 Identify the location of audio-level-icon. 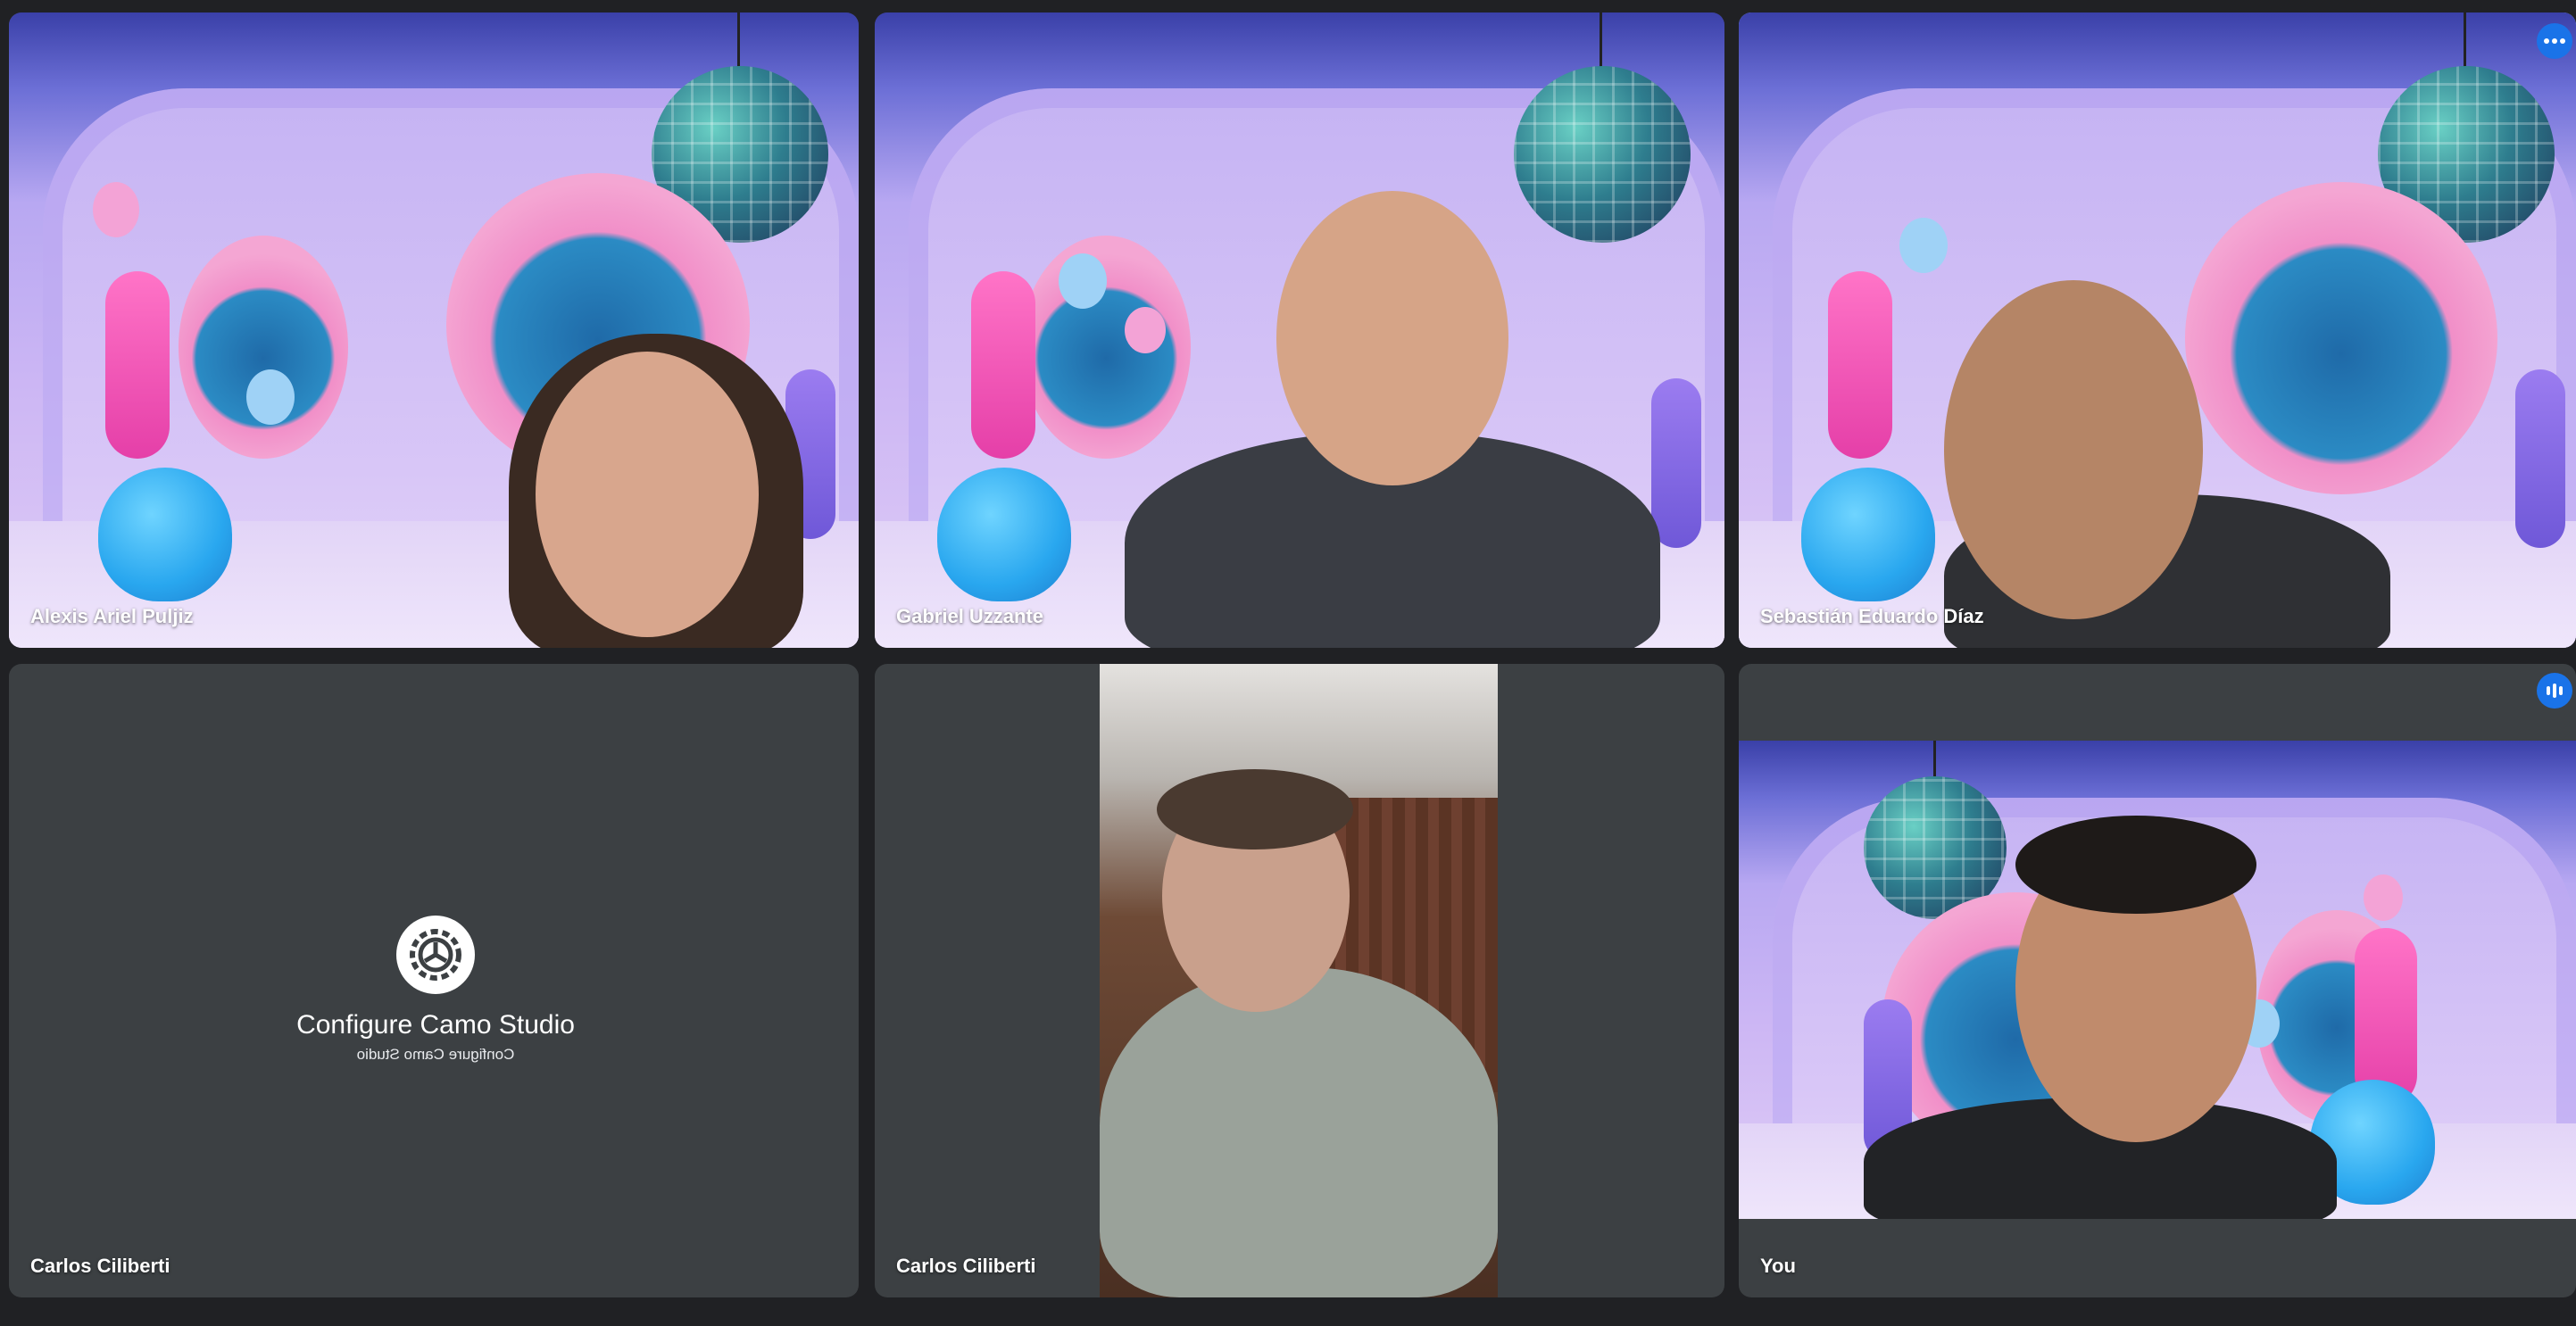
(2554, 691).